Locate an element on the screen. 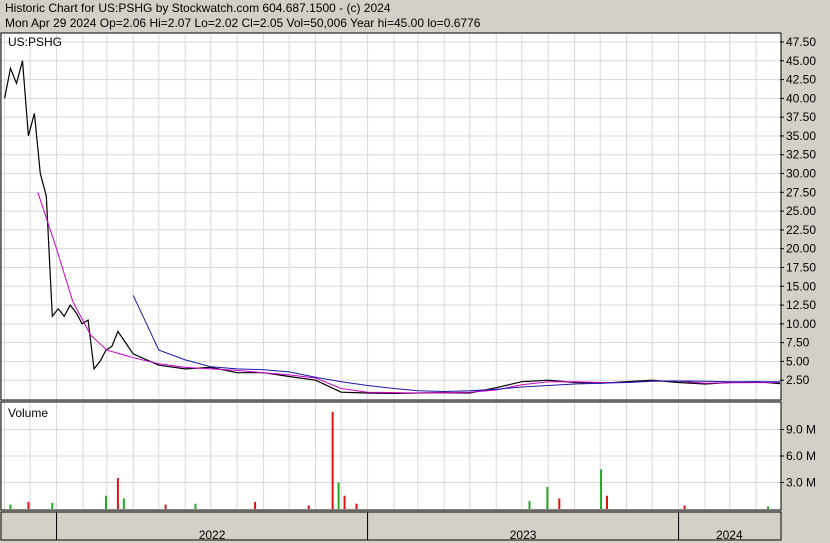  year-label: 2022 is located at coordinates (212, 535).